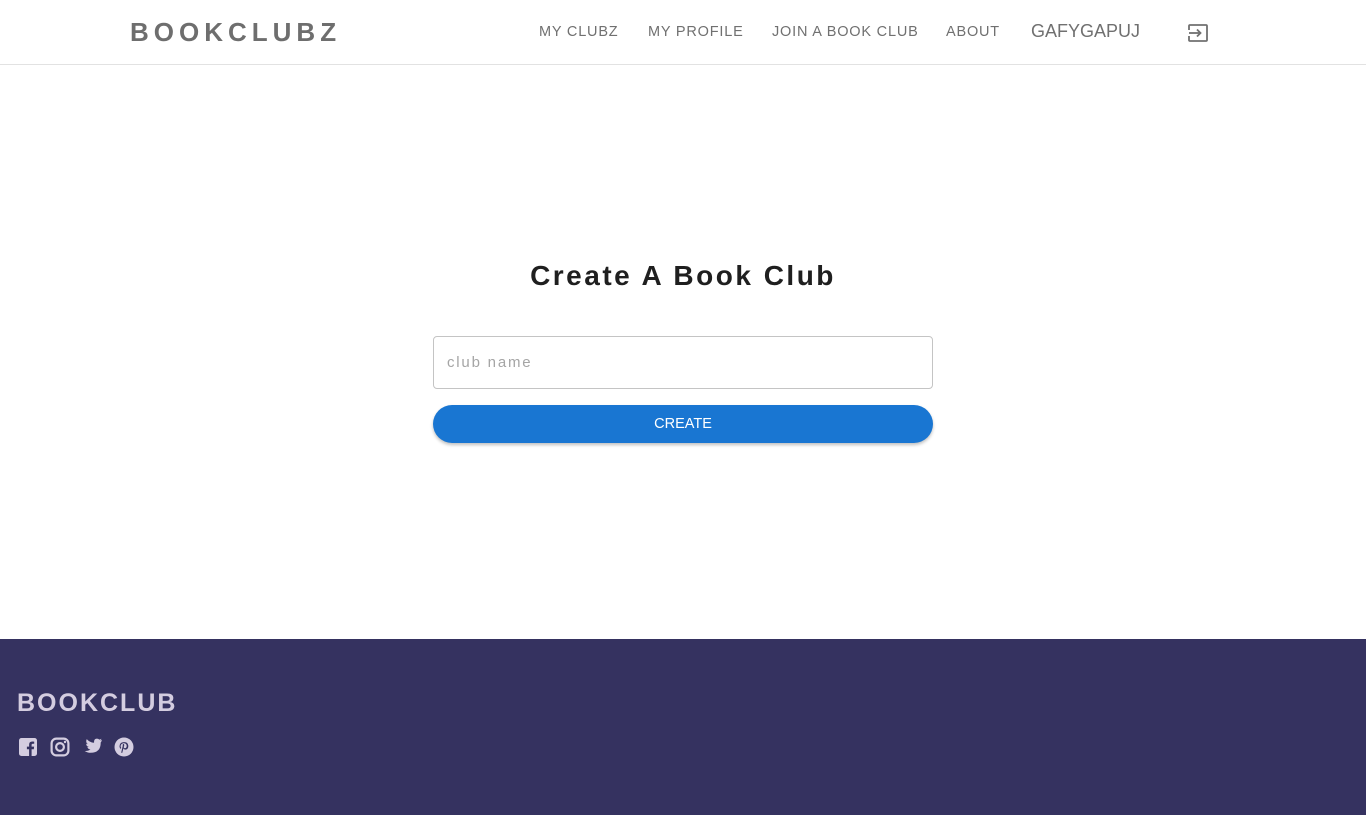  I want to click on logout-icon, so click(1198, 33).